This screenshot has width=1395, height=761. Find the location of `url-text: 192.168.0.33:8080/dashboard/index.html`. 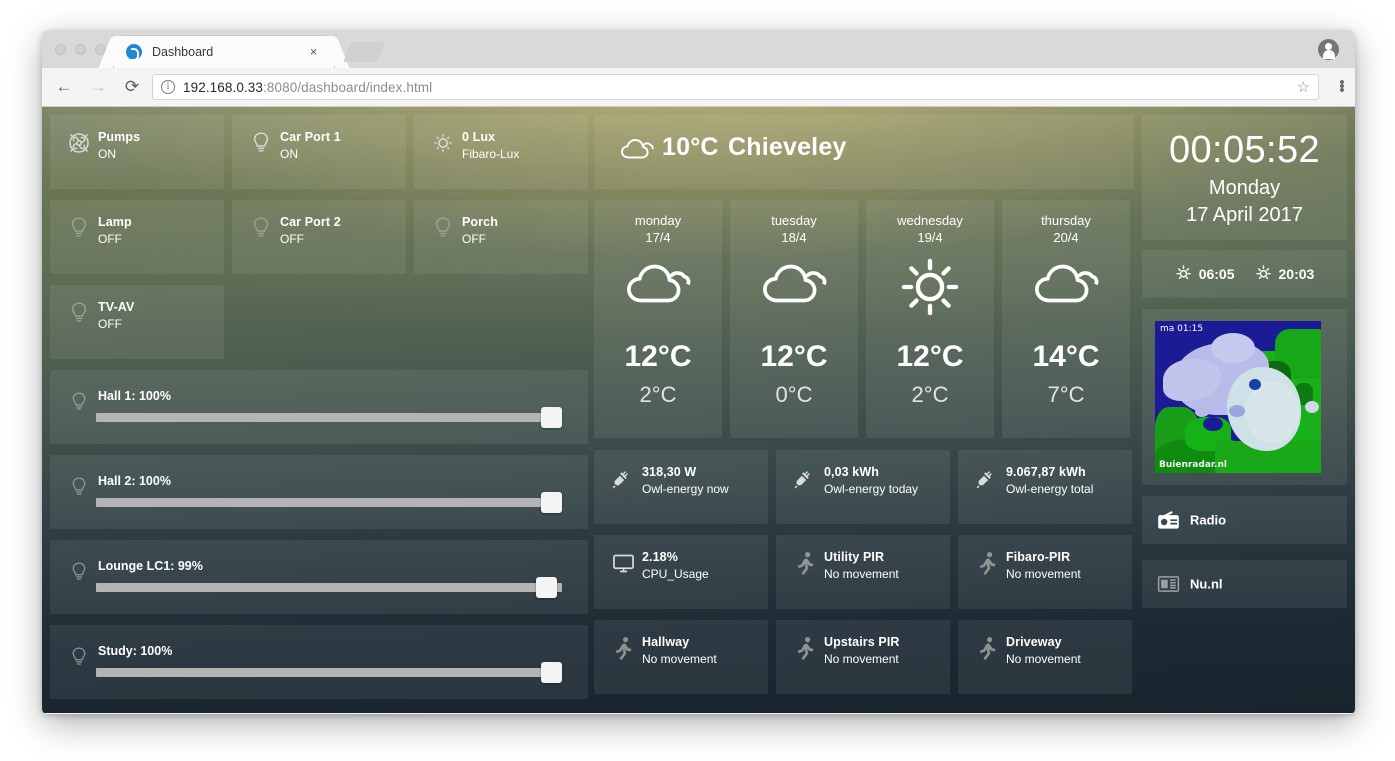

url-text: 192.168.0.33:8080/dashboard/index.html is located at coordinates (307, 87).